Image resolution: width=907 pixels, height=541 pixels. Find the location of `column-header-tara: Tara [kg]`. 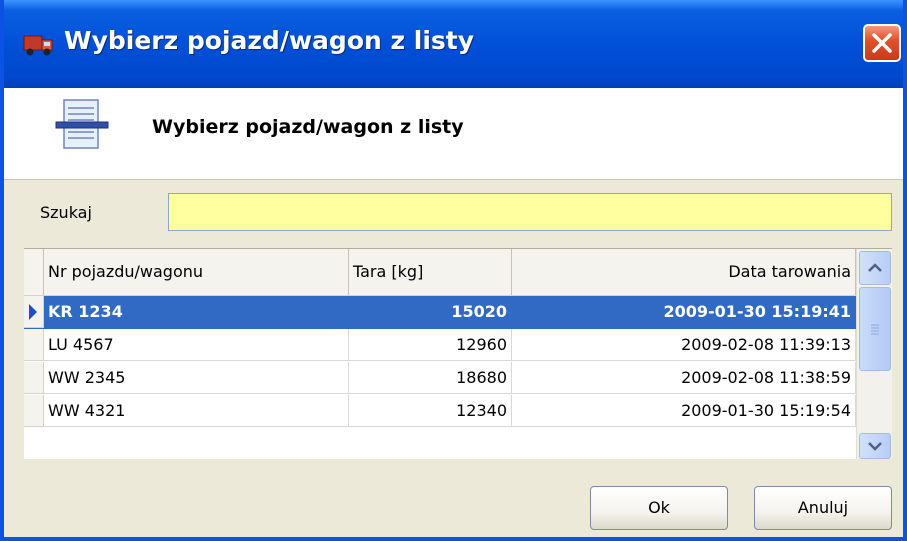

column-header-tara: Tara [kg] is located at coordinates (430, 272).